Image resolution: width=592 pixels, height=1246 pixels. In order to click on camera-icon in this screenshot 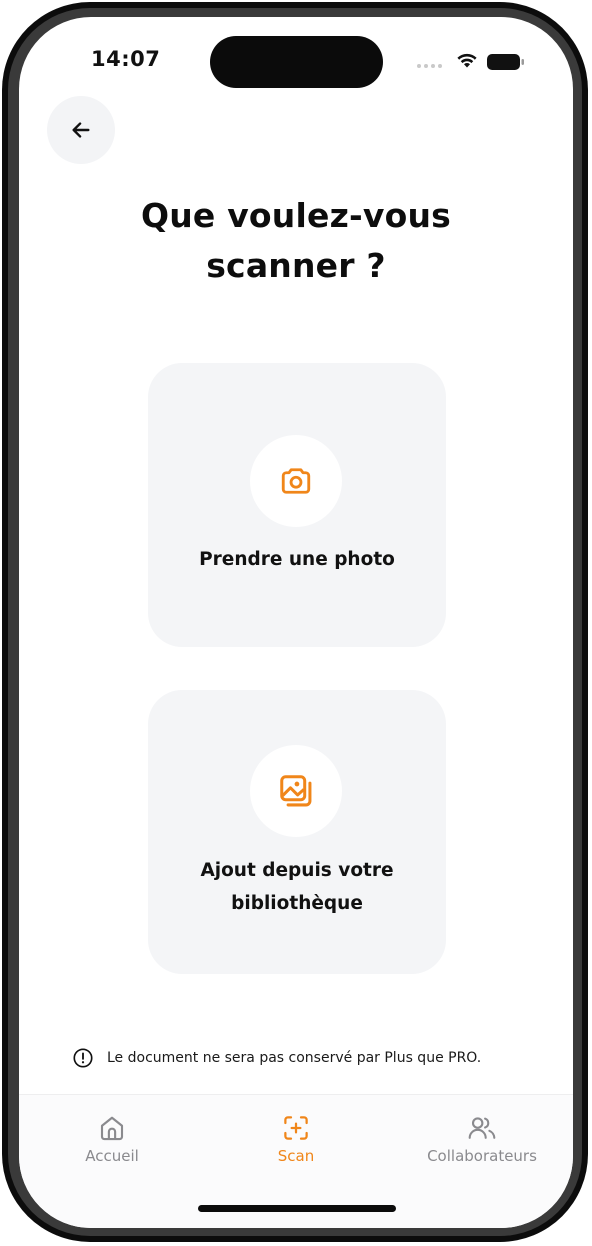, I will do `click(296, 481)`.